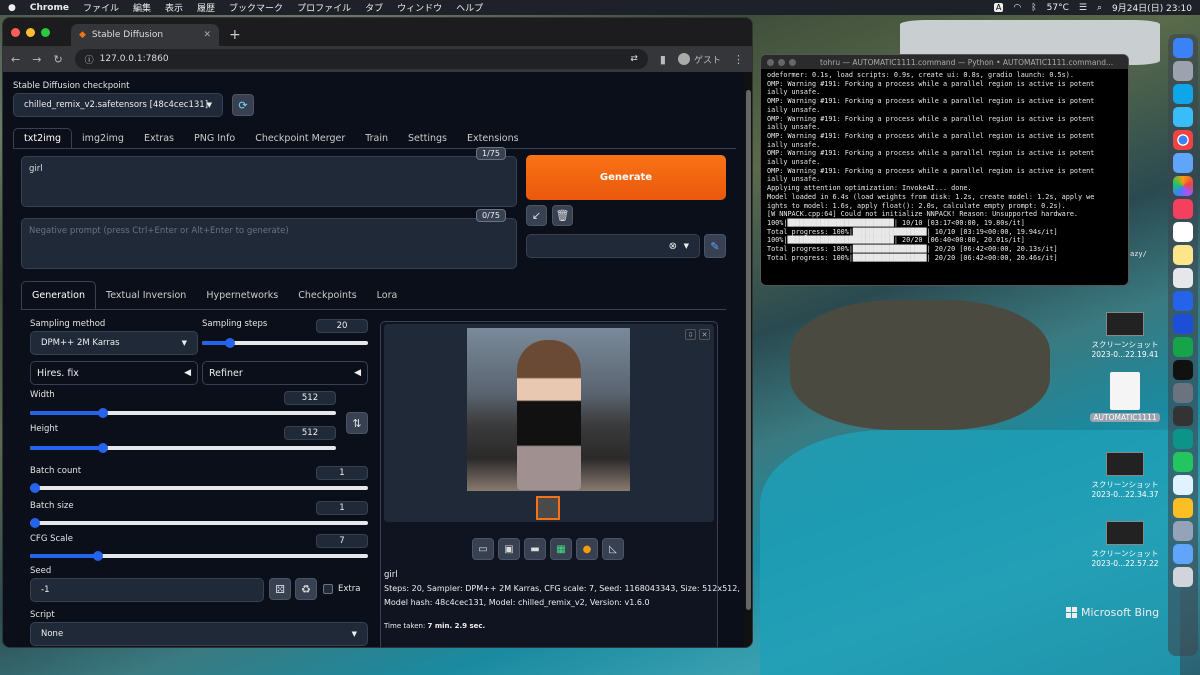  What do you see at coordinates (1183, 439) in the screenshot?
I see `vivaldi-icon` at bounding box center [1183, 439].